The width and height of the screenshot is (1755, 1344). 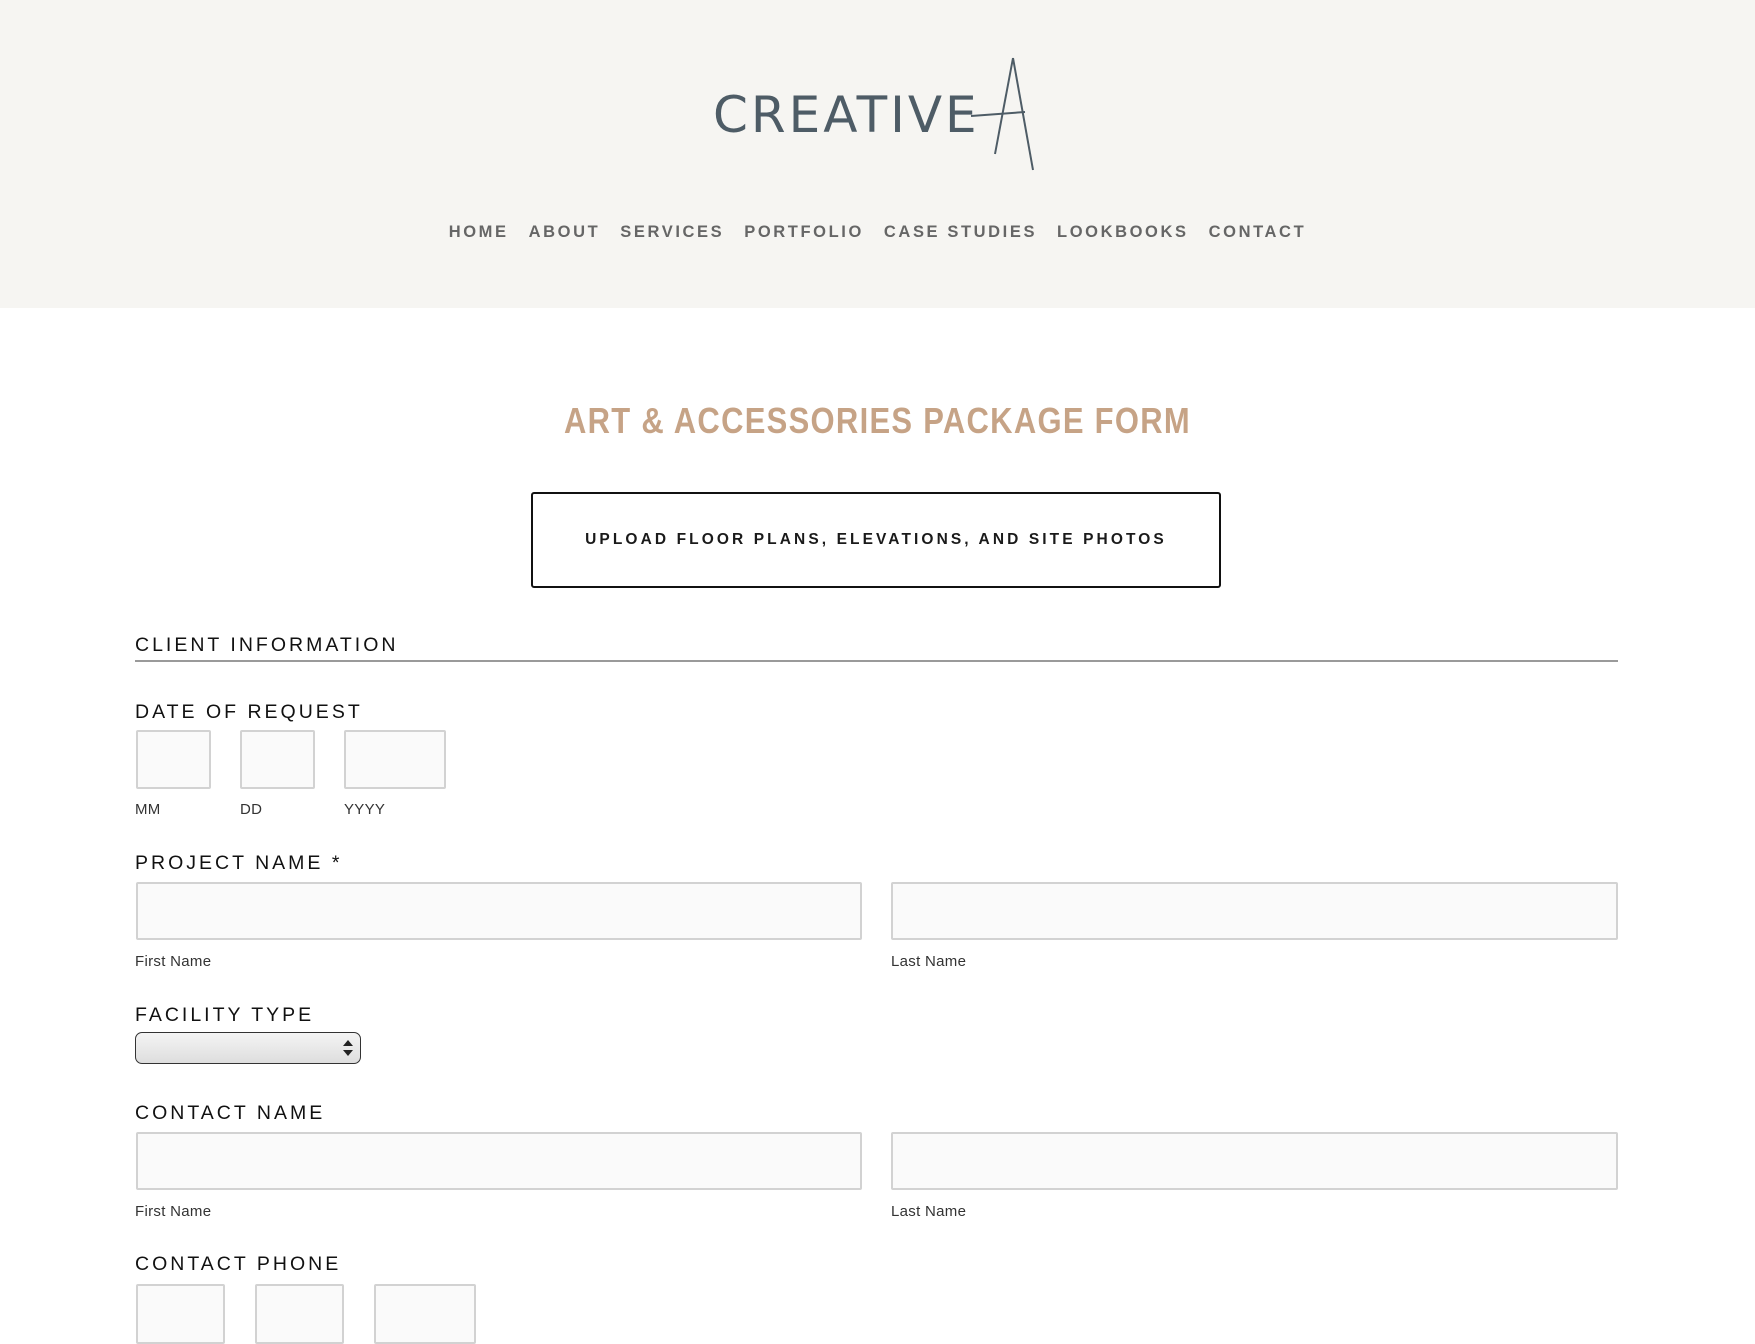 I want to click on section-heading-client-information: CLIENT INFORMATION, so click(x=267, y=645).